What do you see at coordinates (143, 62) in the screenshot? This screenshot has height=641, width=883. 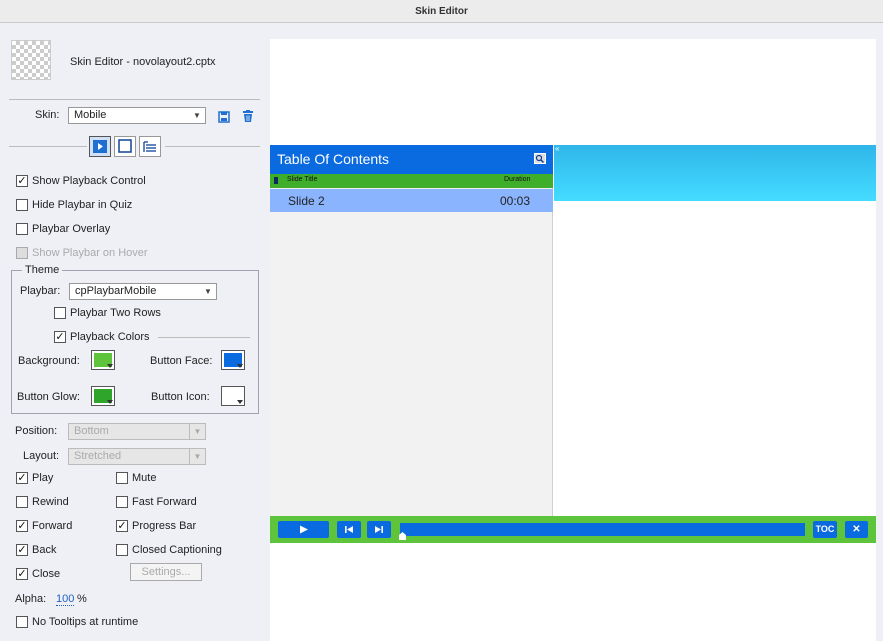 I see `project-label: Skin Editor - novolayout2.cptx` at bounding box center [143, 62].